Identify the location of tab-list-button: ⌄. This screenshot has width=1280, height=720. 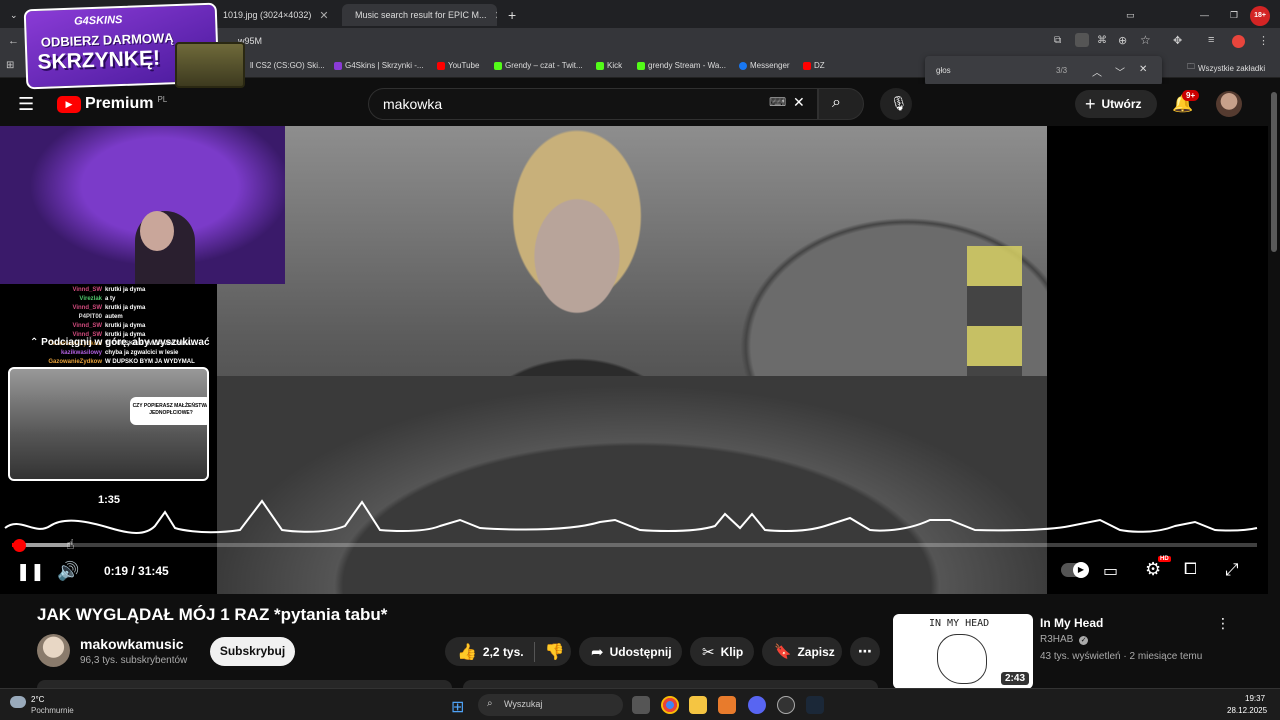
(12, 15).